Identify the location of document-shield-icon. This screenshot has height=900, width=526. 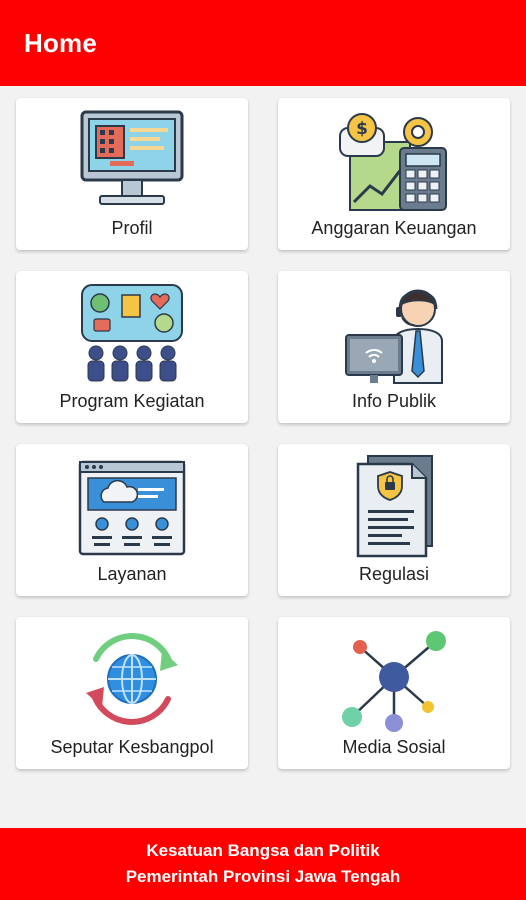
(394, 506).